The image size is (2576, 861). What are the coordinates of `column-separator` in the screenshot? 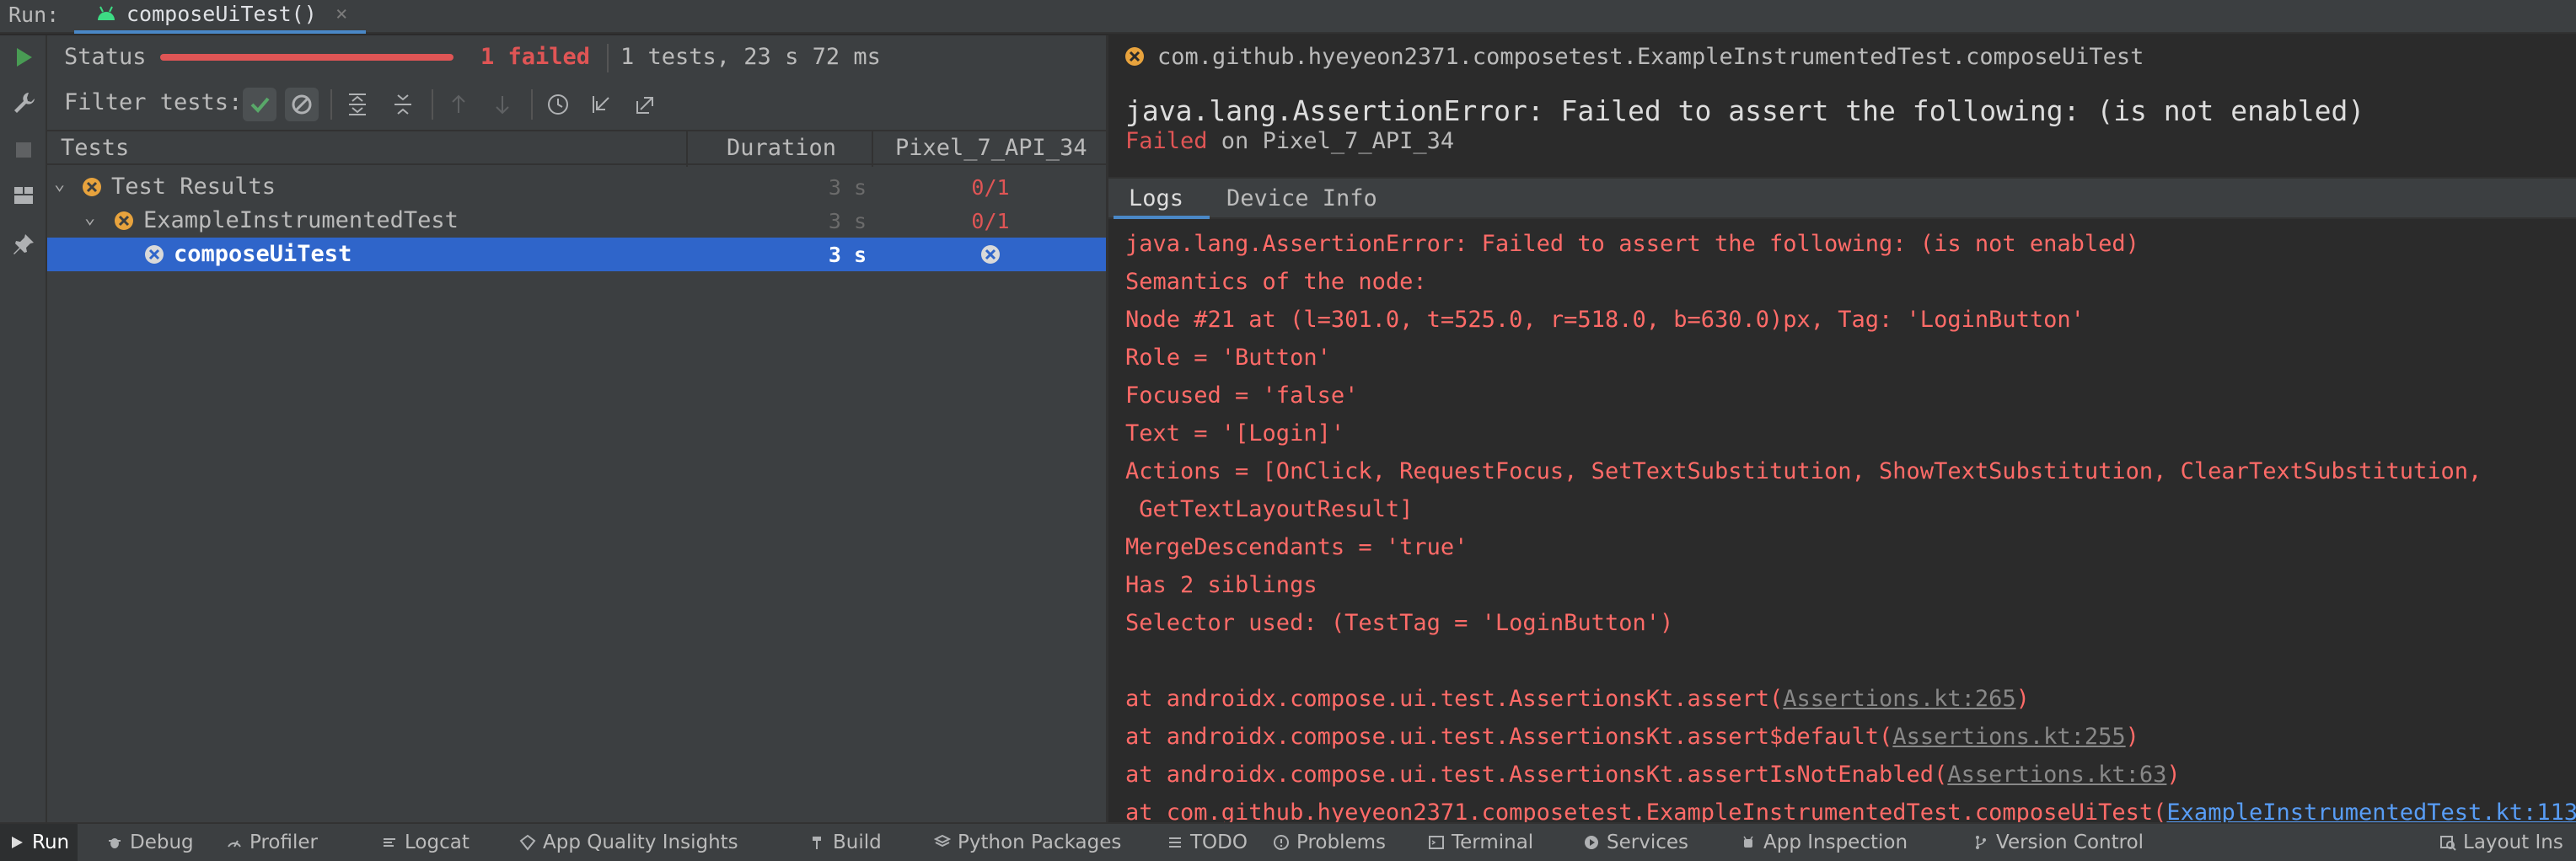 It's located at (872, 149).